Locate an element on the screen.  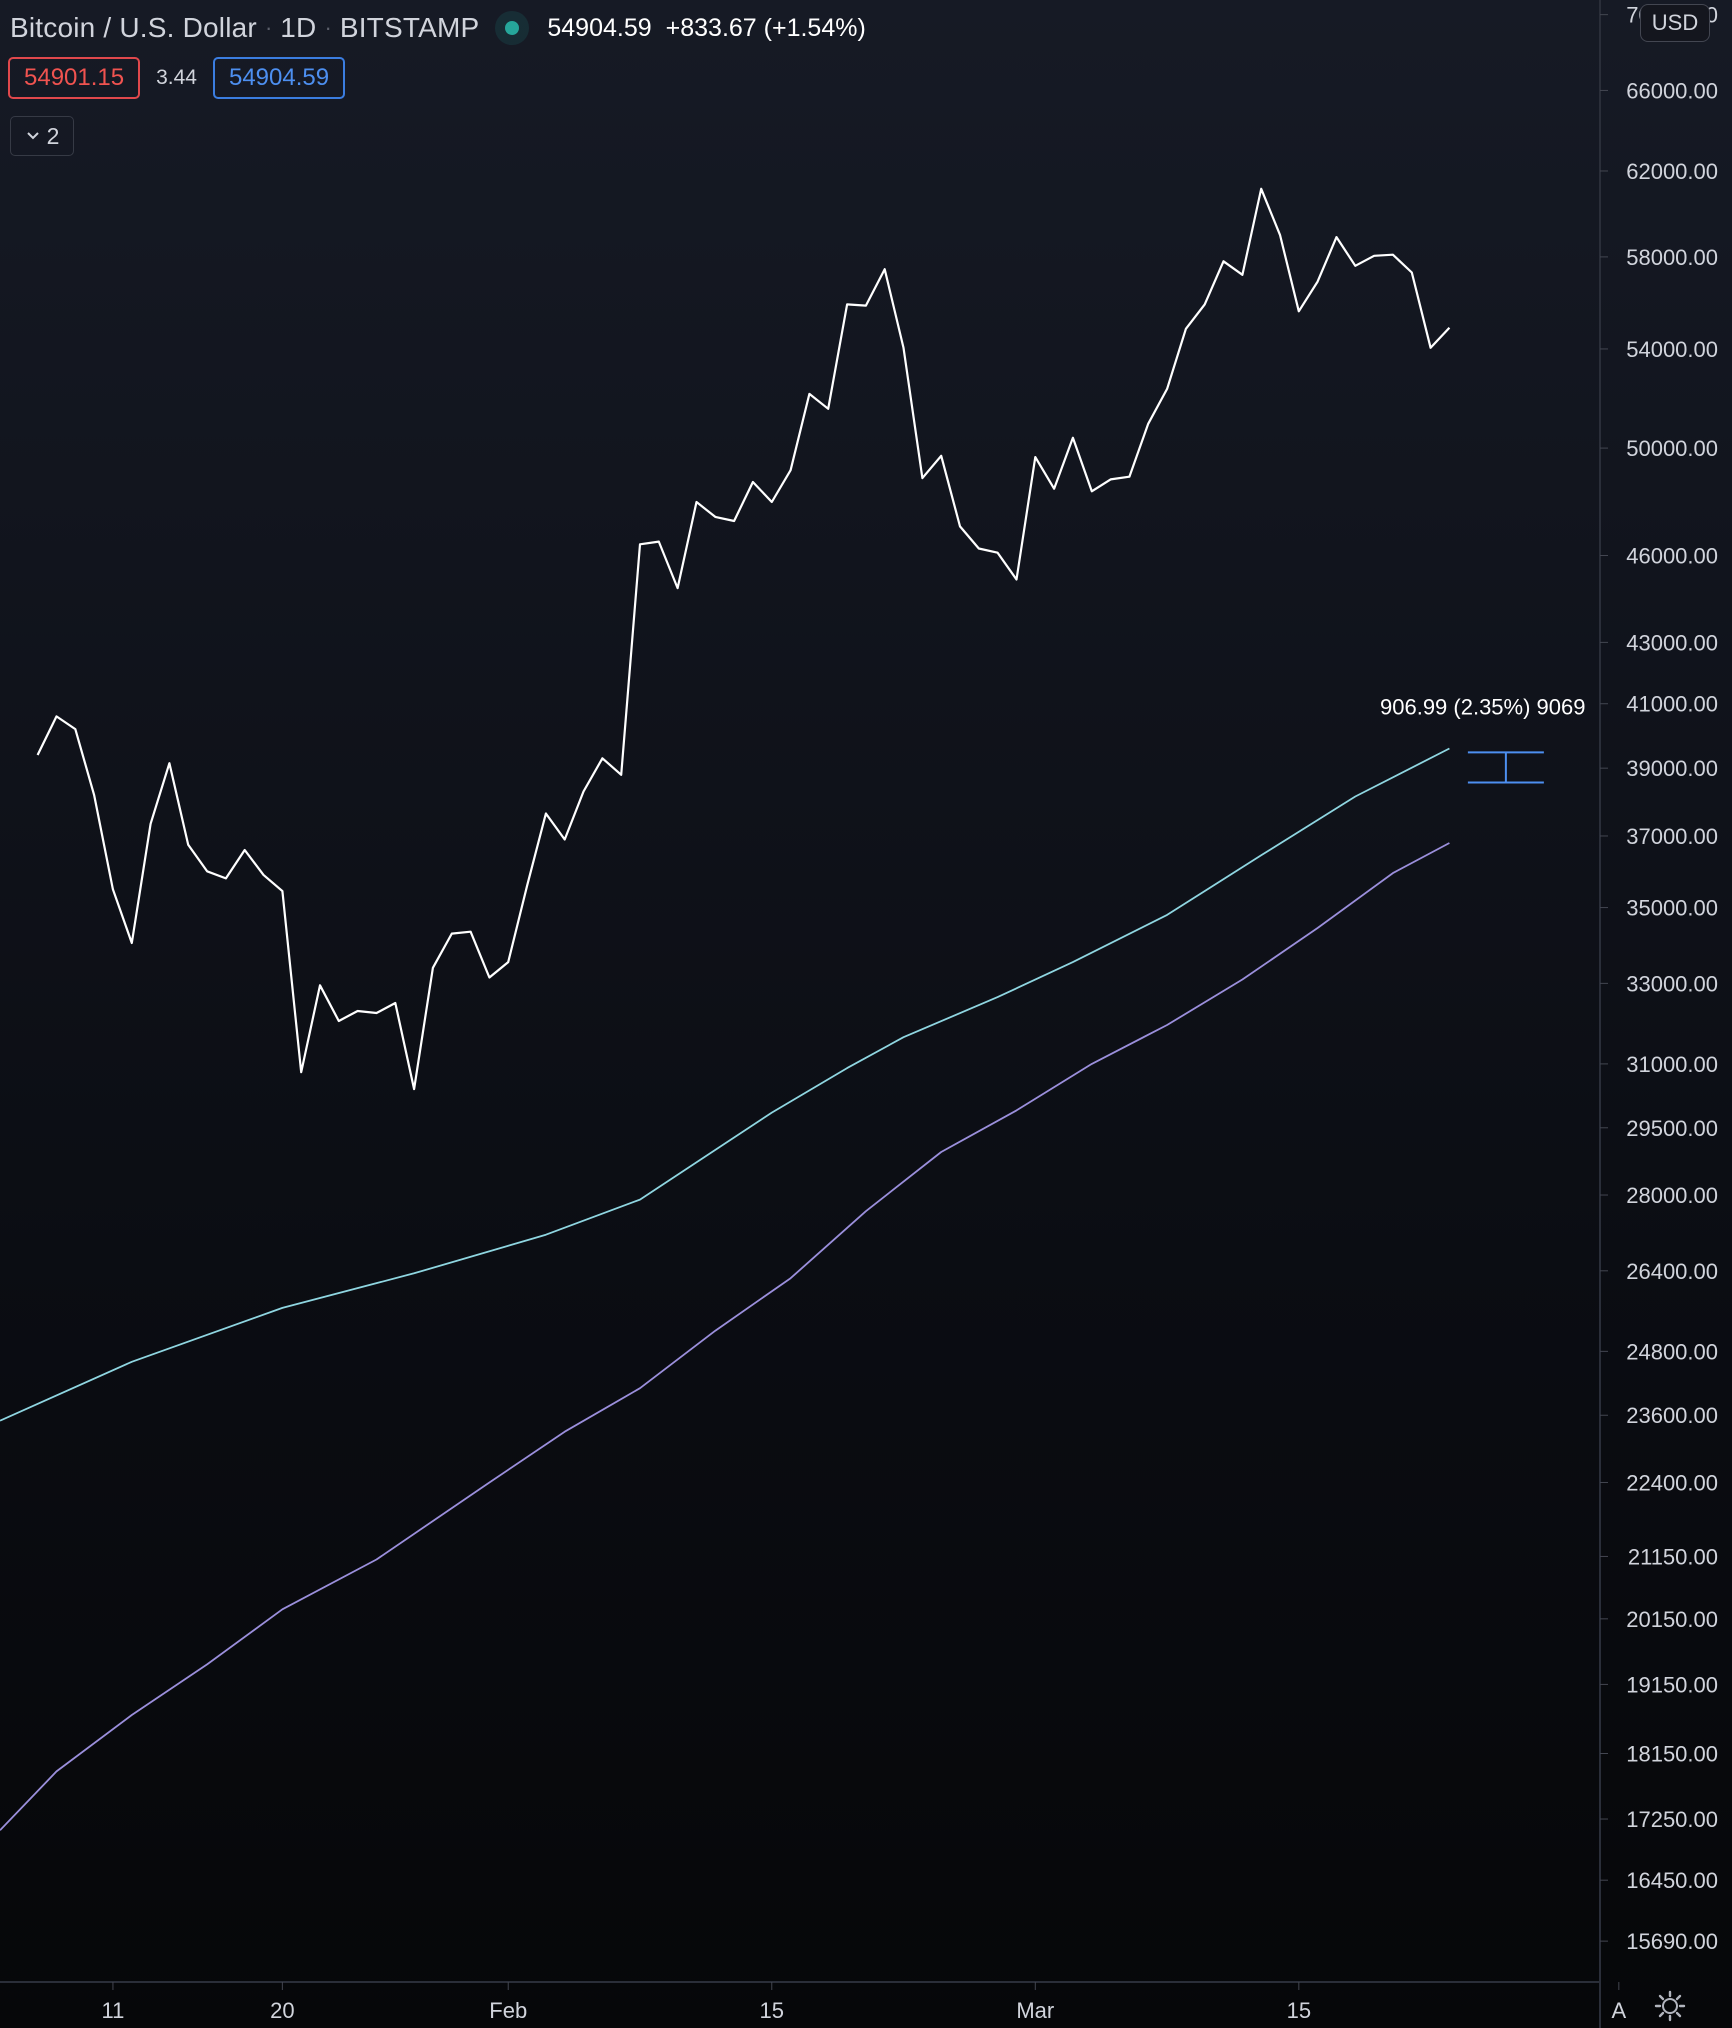
y-tick-label: 29500.00 is located at coordinates (1672, 1128).